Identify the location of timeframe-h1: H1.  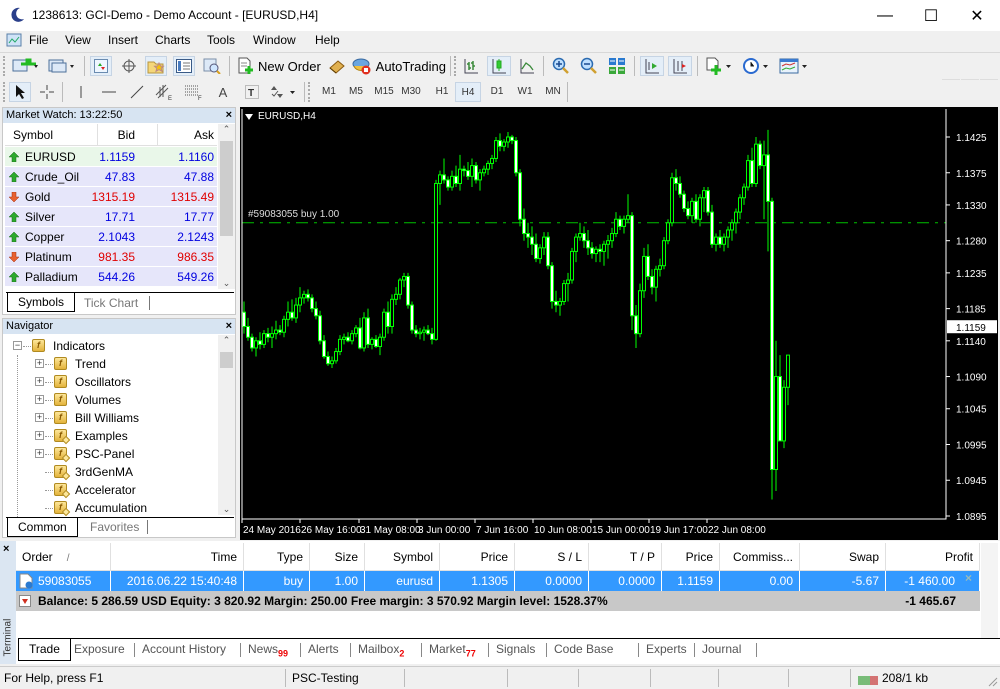
(442, 92).